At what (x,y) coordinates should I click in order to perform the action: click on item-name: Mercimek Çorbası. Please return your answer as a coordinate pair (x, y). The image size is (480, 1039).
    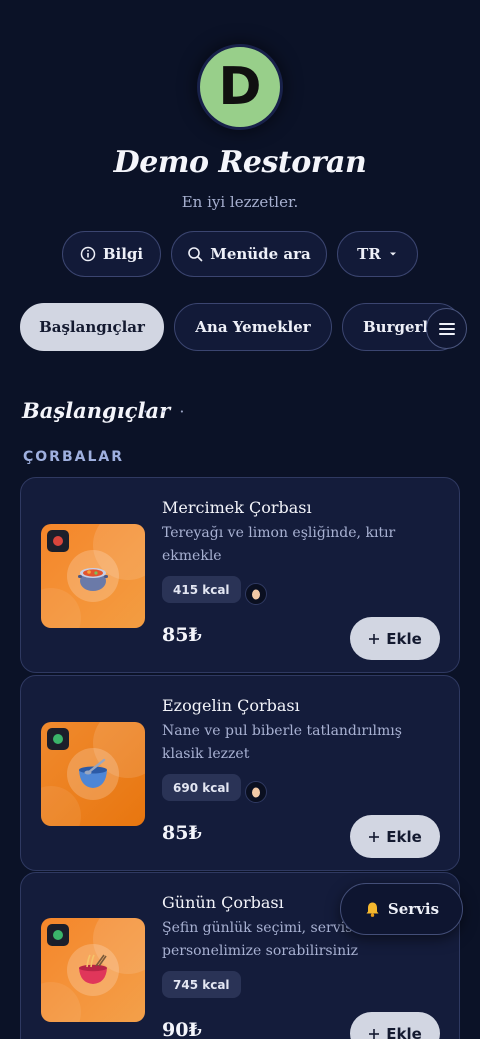
    Looking at the image, I should click on (237, 507).